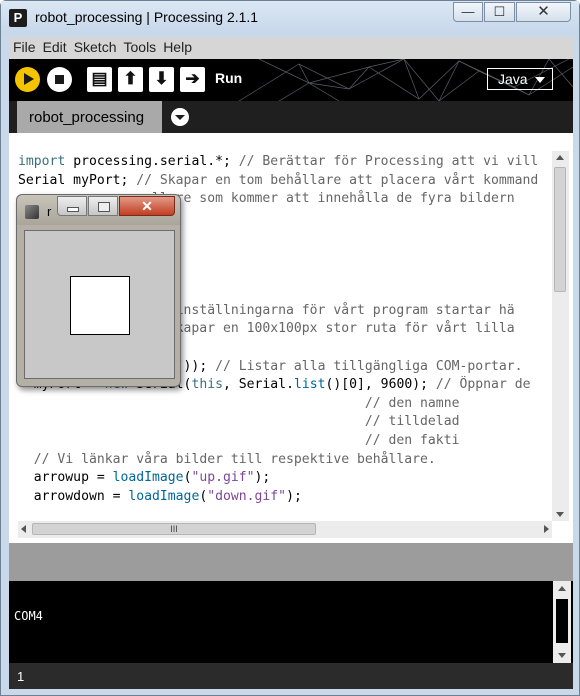 Image resolution: width=580 pixels, height=696 pixels. I want to click on minimize-button: —, so click(468, 12).